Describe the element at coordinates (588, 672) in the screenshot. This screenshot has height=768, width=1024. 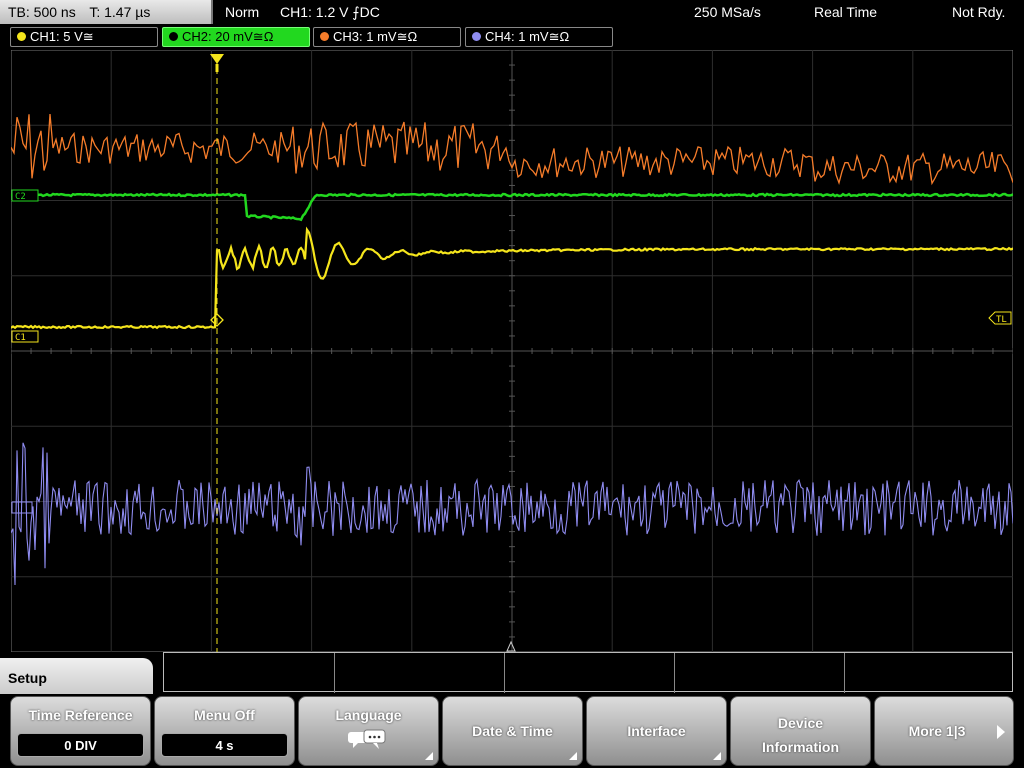
I see `message-area` at that location.